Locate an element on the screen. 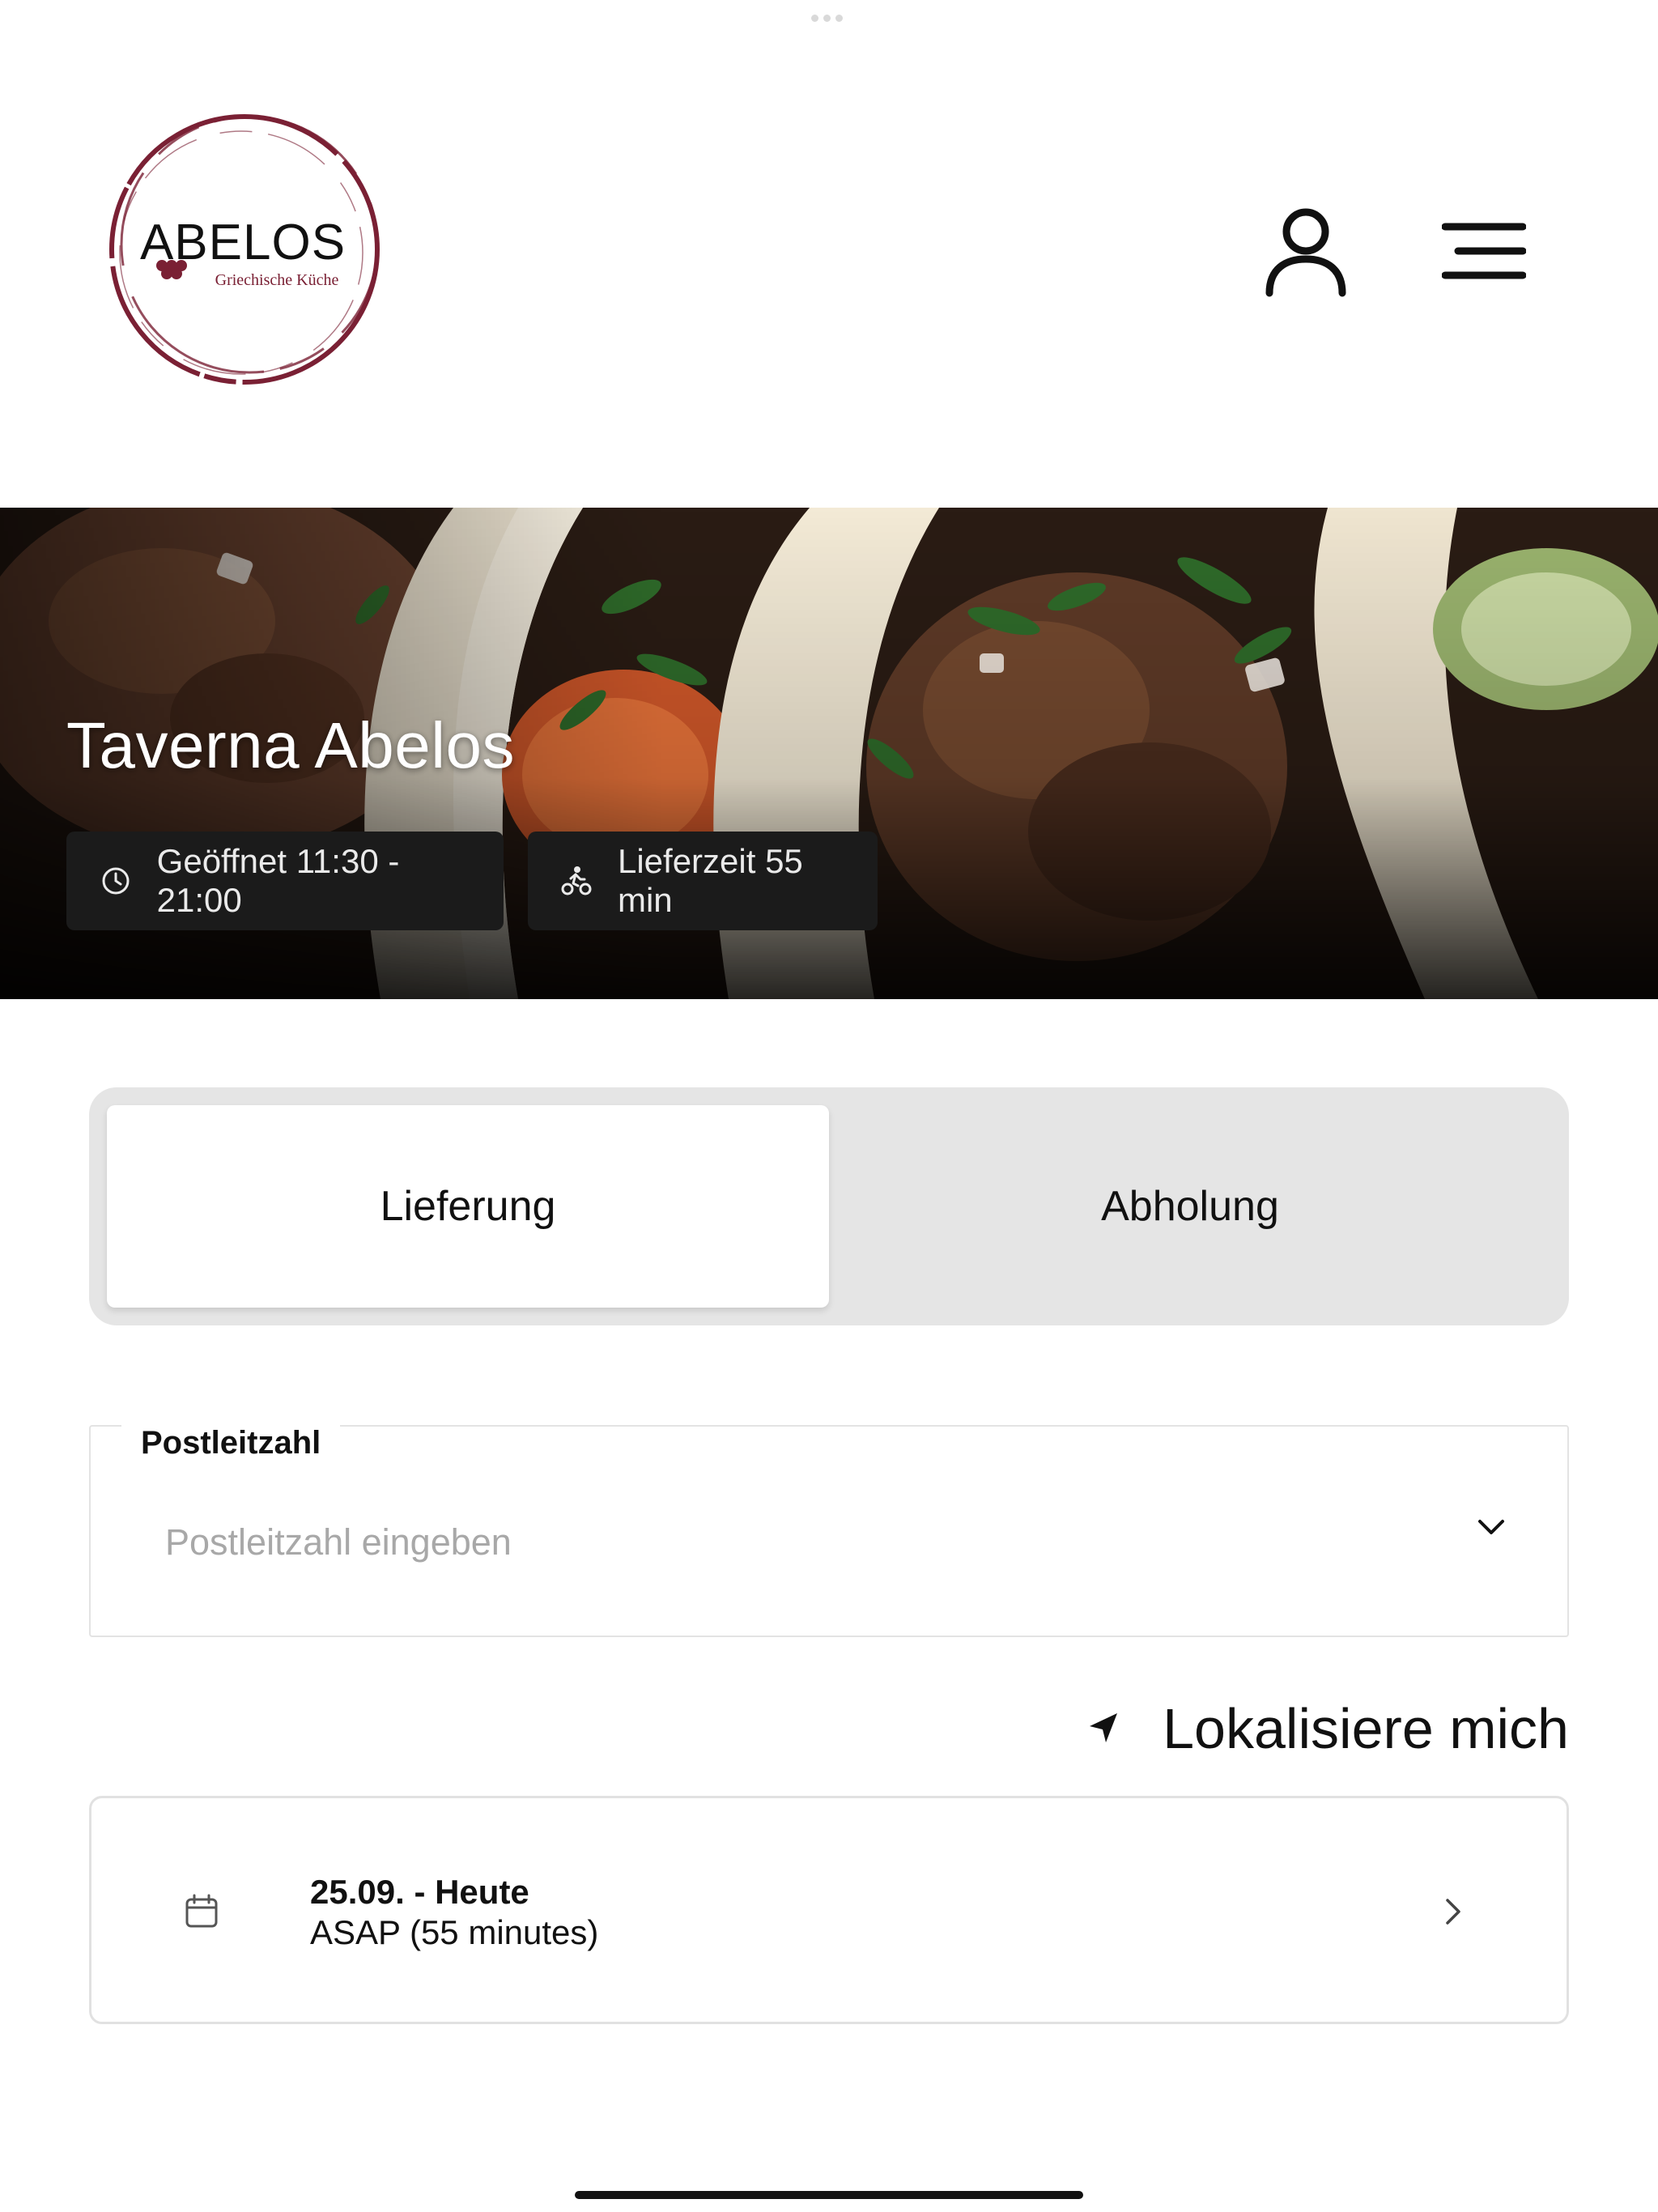  multitasking-dots is located at coordinates (829, 19).